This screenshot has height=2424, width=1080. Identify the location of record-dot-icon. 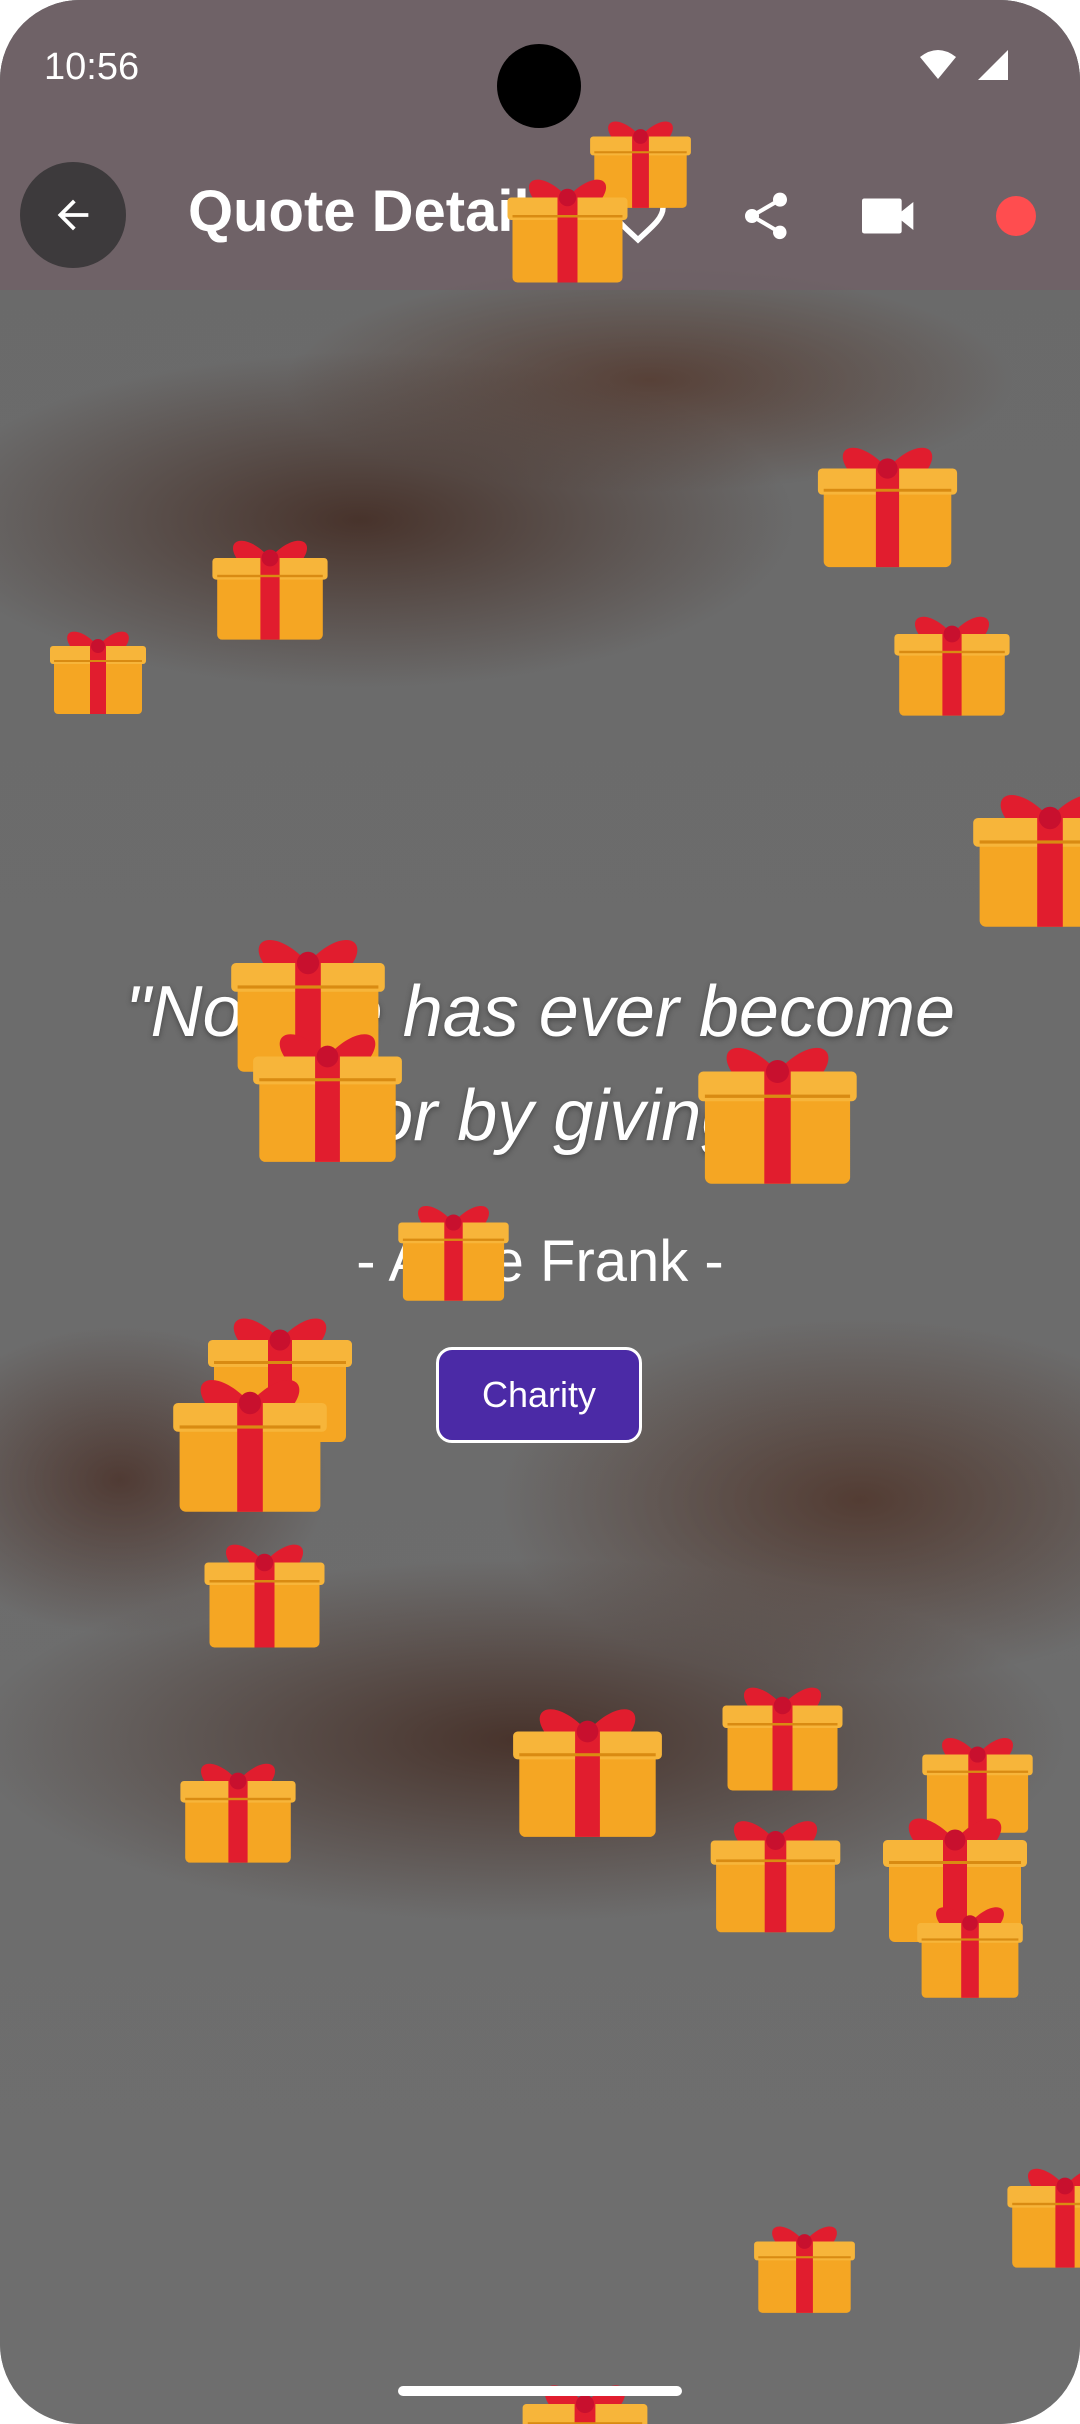
(1016, 216).